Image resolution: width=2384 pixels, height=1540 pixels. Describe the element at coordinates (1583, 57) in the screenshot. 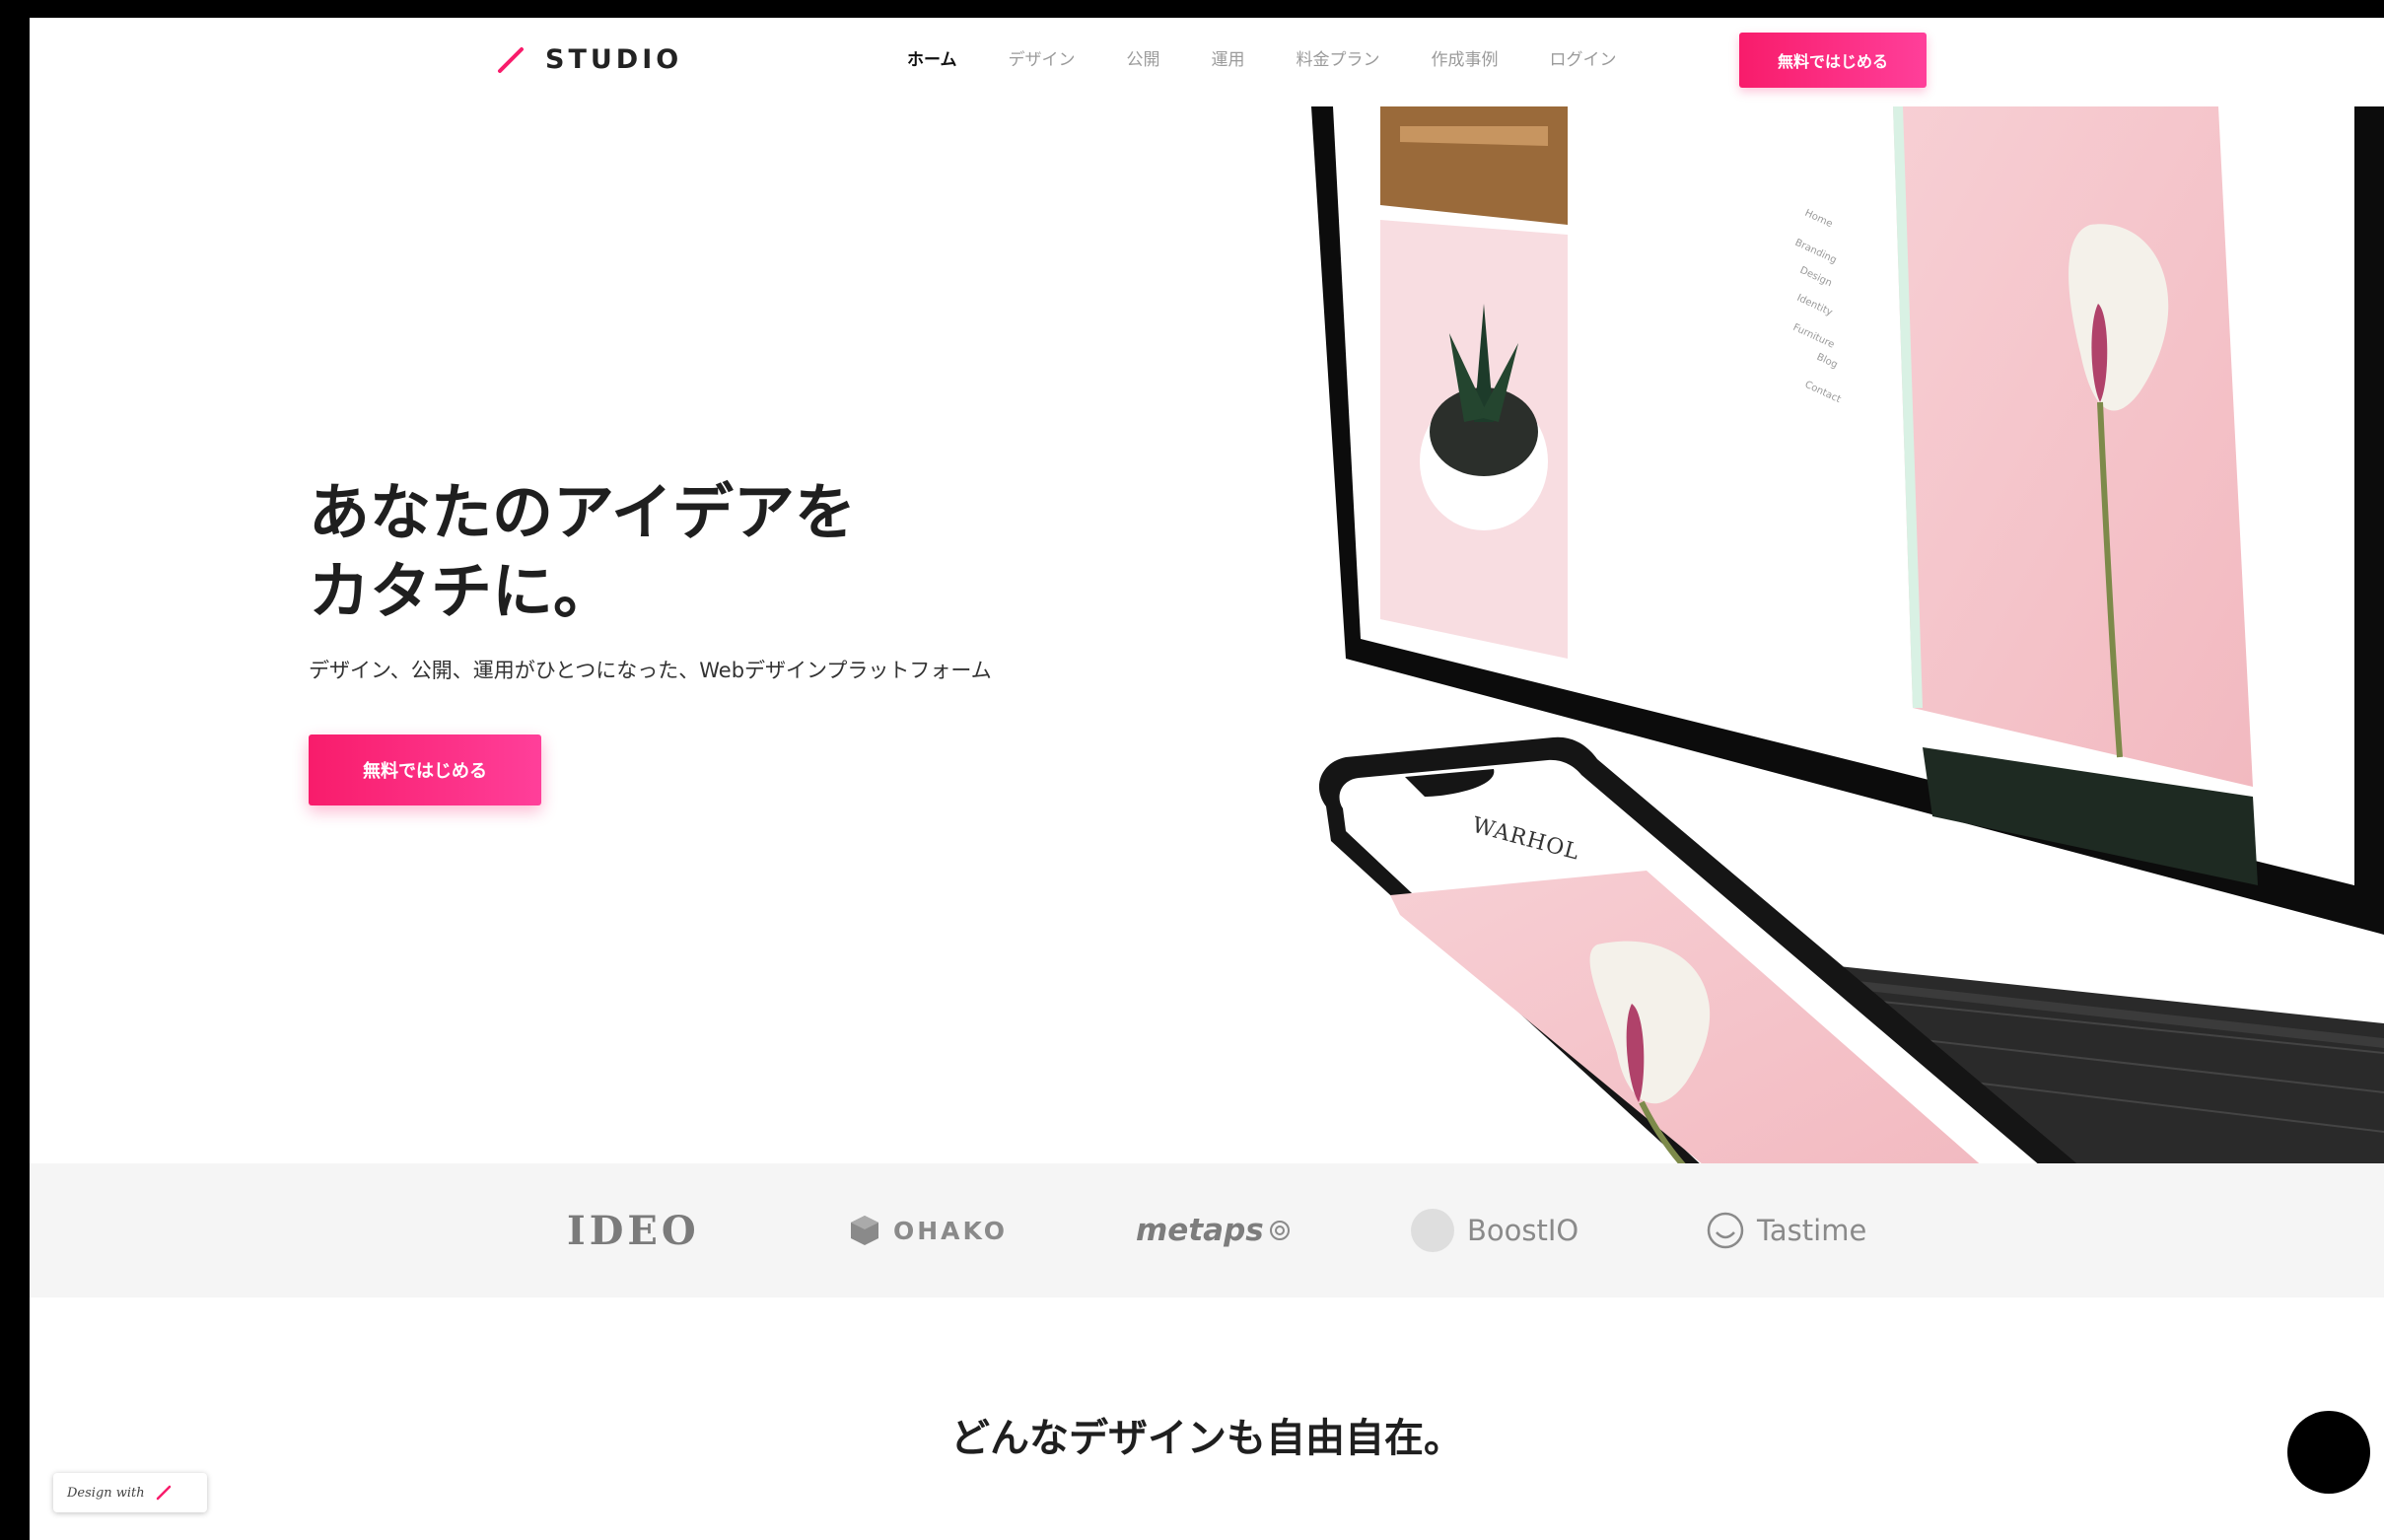

I see `nav-item-login: ログイン` at that location.